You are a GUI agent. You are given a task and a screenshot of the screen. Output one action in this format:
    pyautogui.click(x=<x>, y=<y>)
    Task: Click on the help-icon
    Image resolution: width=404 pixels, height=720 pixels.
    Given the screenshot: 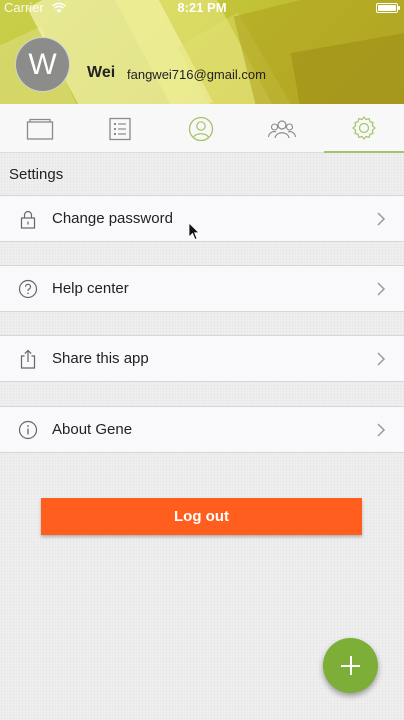 What is the action you would take?
    pyautogui.click(x=28, y=289)
    